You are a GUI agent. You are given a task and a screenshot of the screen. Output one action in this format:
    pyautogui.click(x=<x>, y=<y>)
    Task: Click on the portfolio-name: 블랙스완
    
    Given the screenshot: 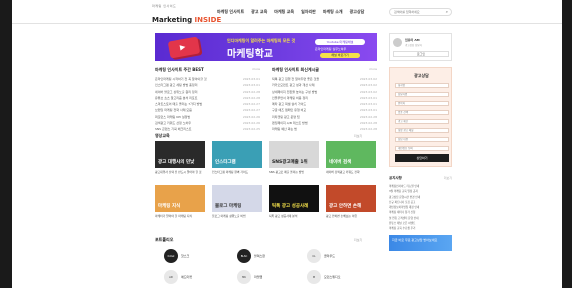 What is the action you would take?
    pyautogui.click(x=260, y=256)
    